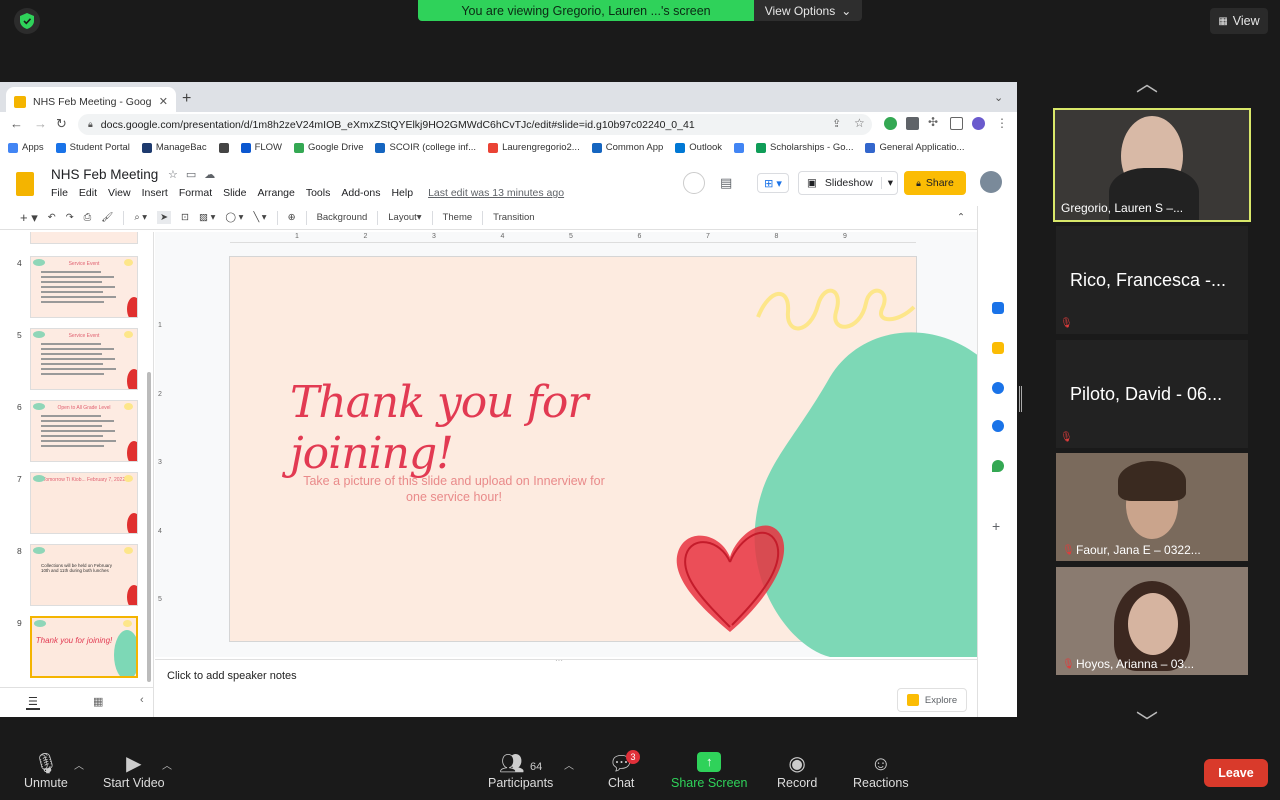 The height and width of the screenshot is (800, 1280). Describe the element at coordinates (318, 193) in the screenshot. I see `menu-tools: Tools` at that location.